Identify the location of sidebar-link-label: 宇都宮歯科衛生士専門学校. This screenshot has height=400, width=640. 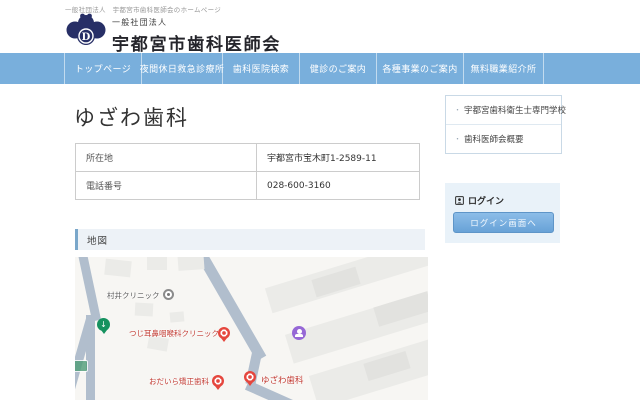
(515, 111).